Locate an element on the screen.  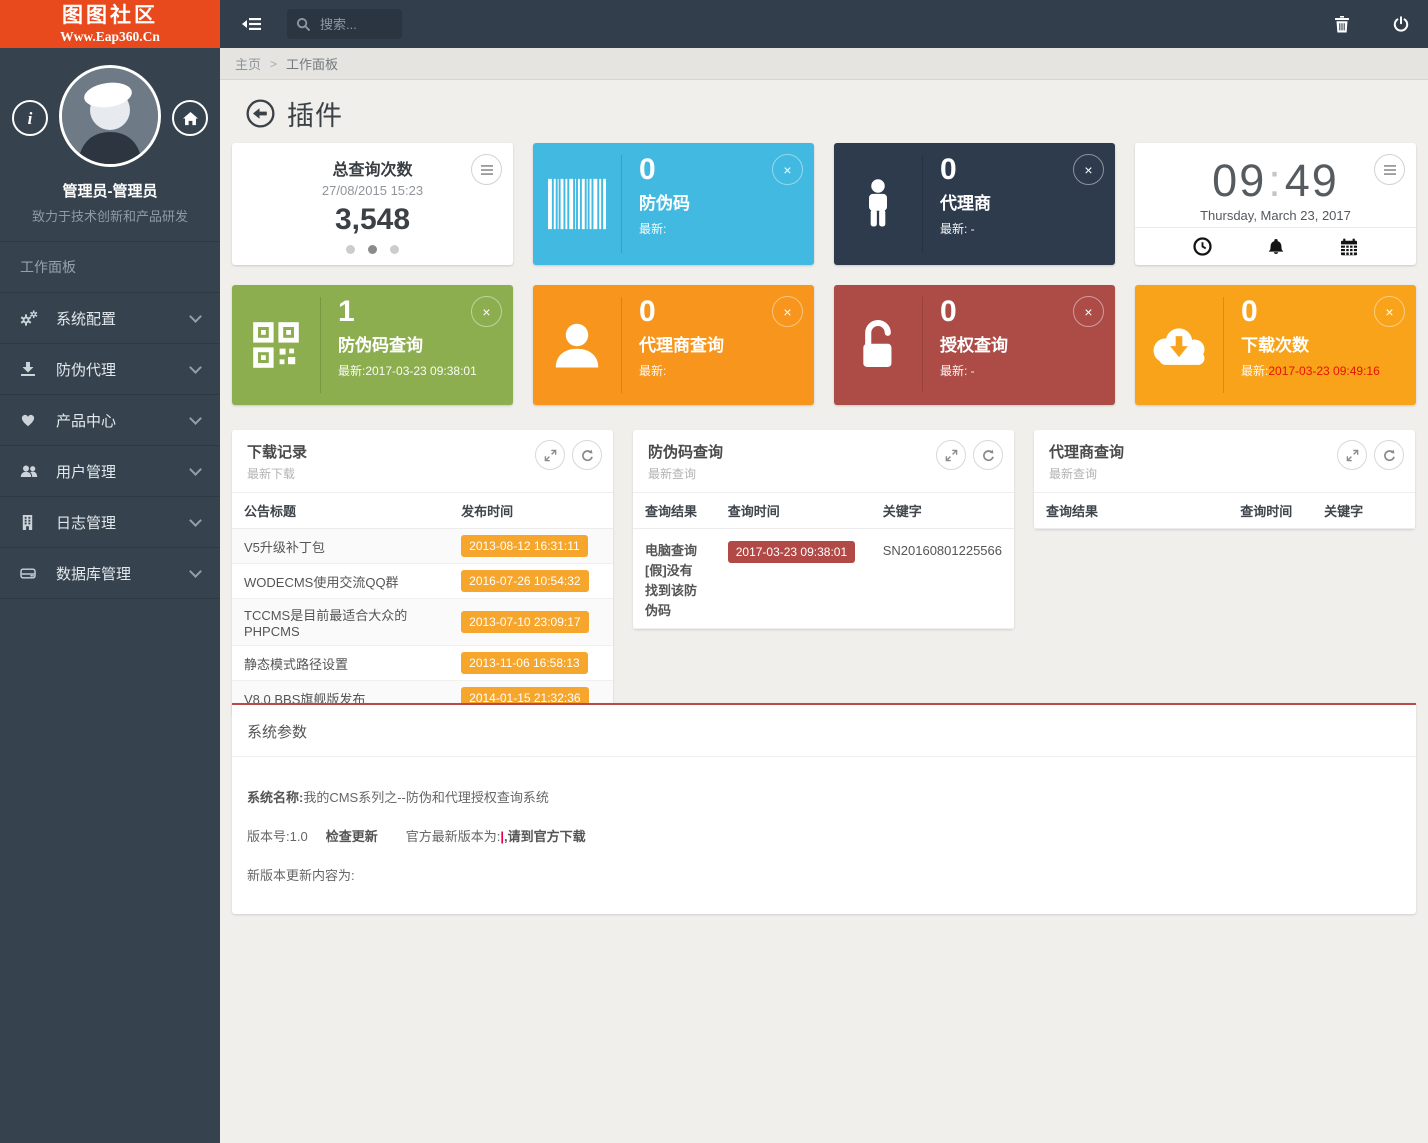
total-queries-date: 27/08/2015 15:23 is located at coordinates (372, 190).